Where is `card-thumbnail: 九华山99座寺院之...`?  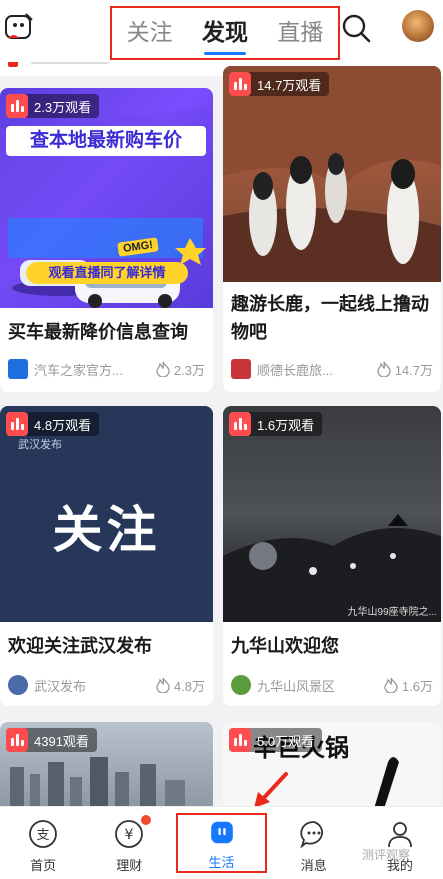 card-thumbnail: 九华山99座寺院之... is located at coordinates (332, 514).